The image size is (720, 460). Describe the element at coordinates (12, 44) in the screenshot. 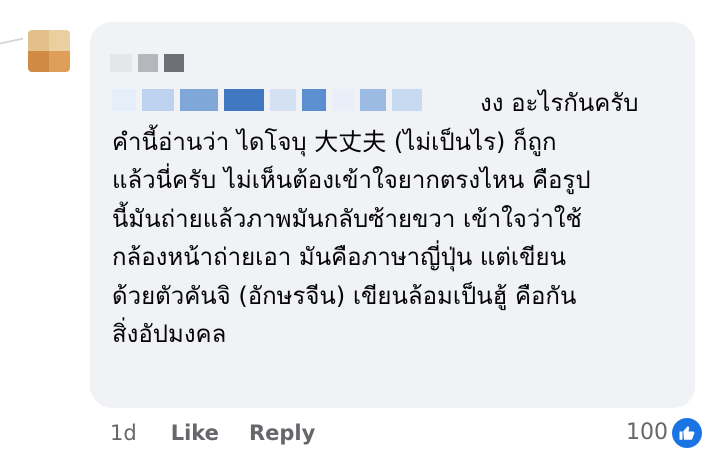

I see `thread-connector-line` at that location.